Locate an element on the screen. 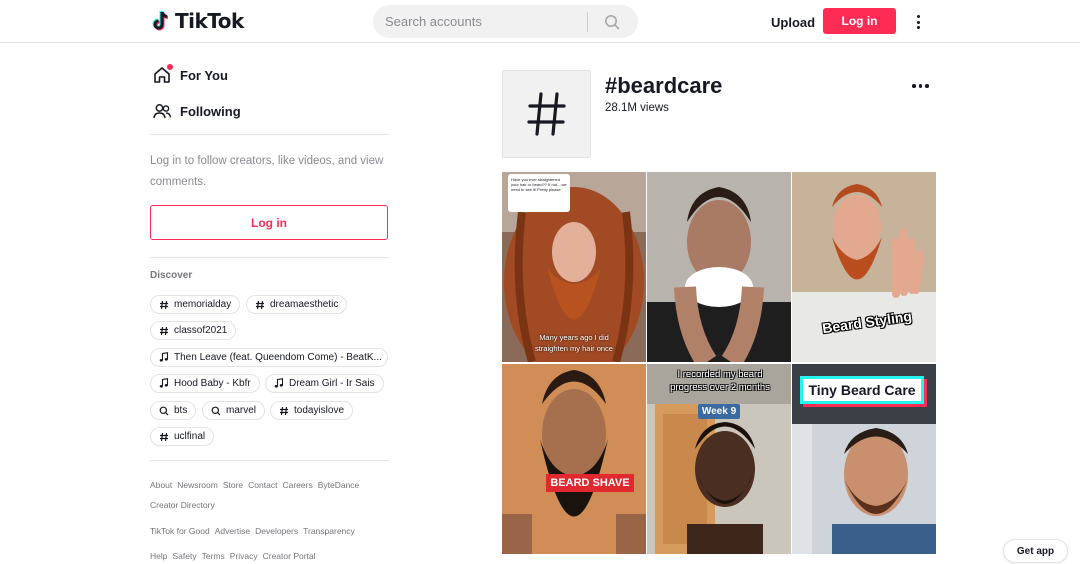  hashtag-title: #beardcare is located at coordinates (664, 85).